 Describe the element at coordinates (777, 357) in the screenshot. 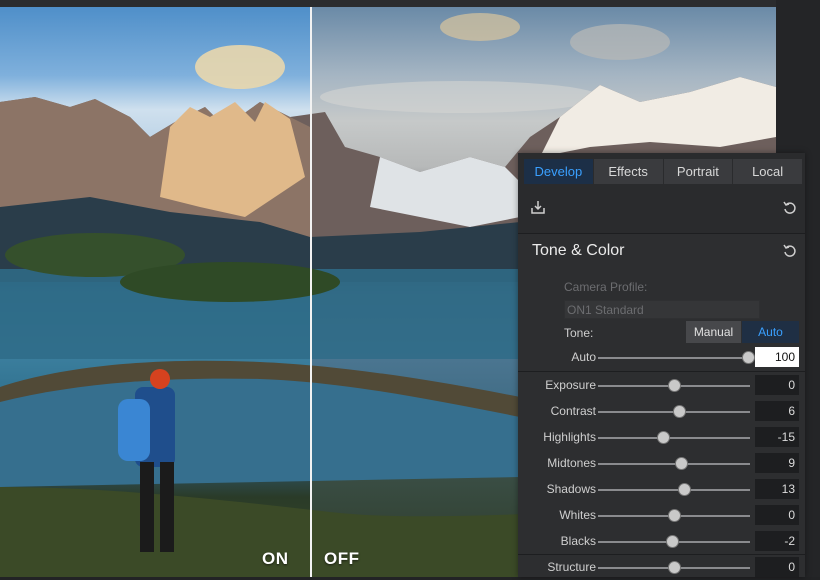

I see `slider-value-field: 100` at that location.